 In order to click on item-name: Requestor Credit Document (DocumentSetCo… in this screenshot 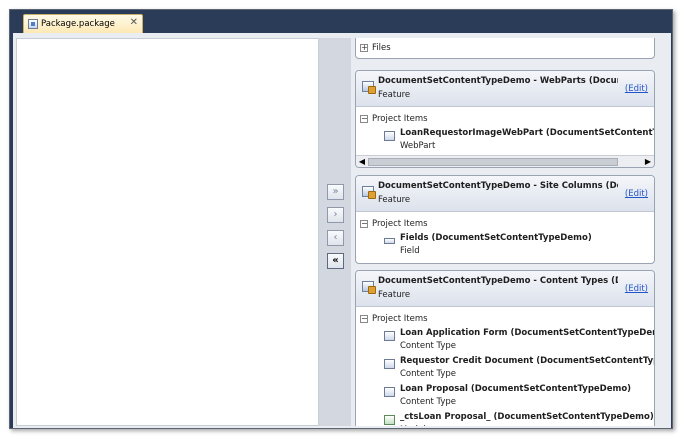, I will do `click(527, 361)`.